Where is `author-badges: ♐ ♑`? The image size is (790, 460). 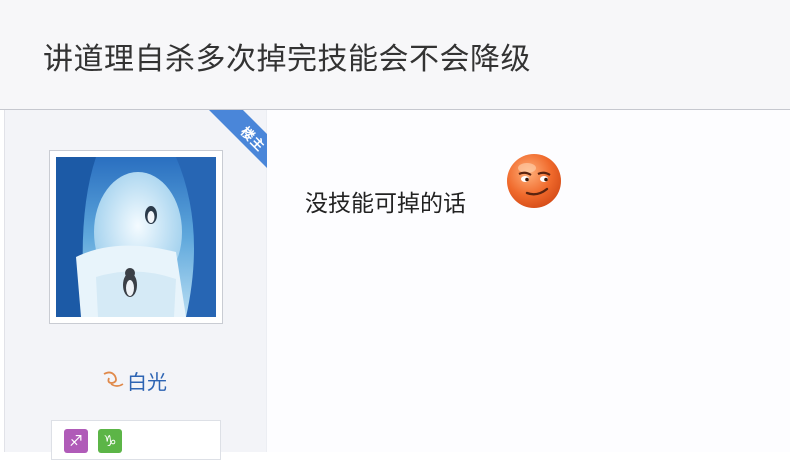
author-badges: ♐ ♑ is located at coordinates (136, 440).